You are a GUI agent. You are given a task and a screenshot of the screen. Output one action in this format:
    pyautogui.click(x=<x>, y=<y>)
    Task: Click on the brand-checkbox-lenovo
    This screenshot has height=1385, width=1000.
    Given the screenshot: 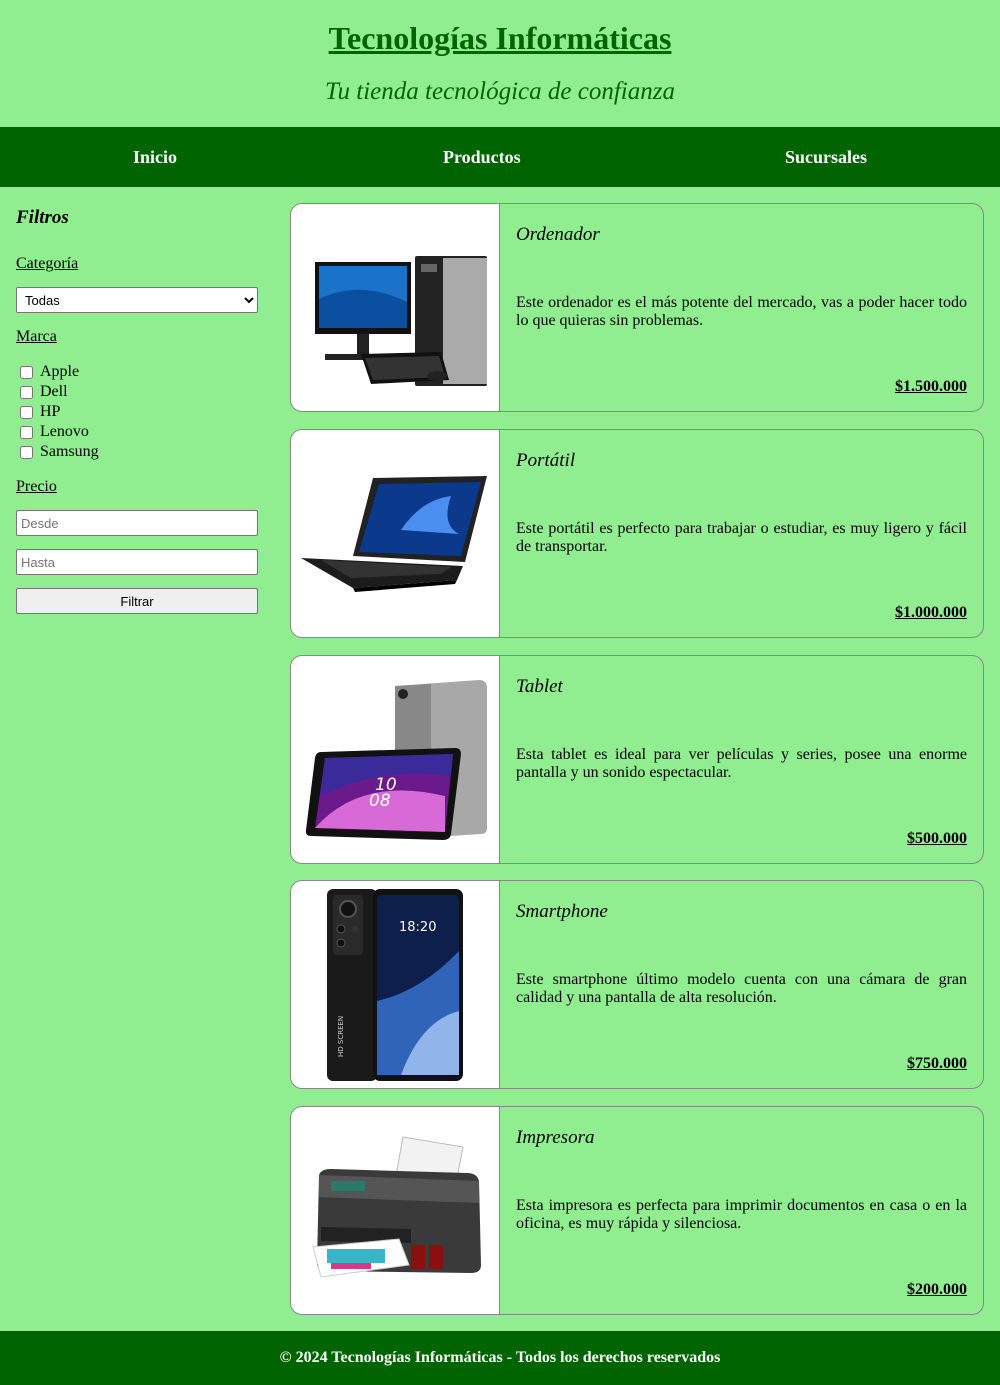 What is the action you would take?
    pyautogui.click(x=26, y=432)
    